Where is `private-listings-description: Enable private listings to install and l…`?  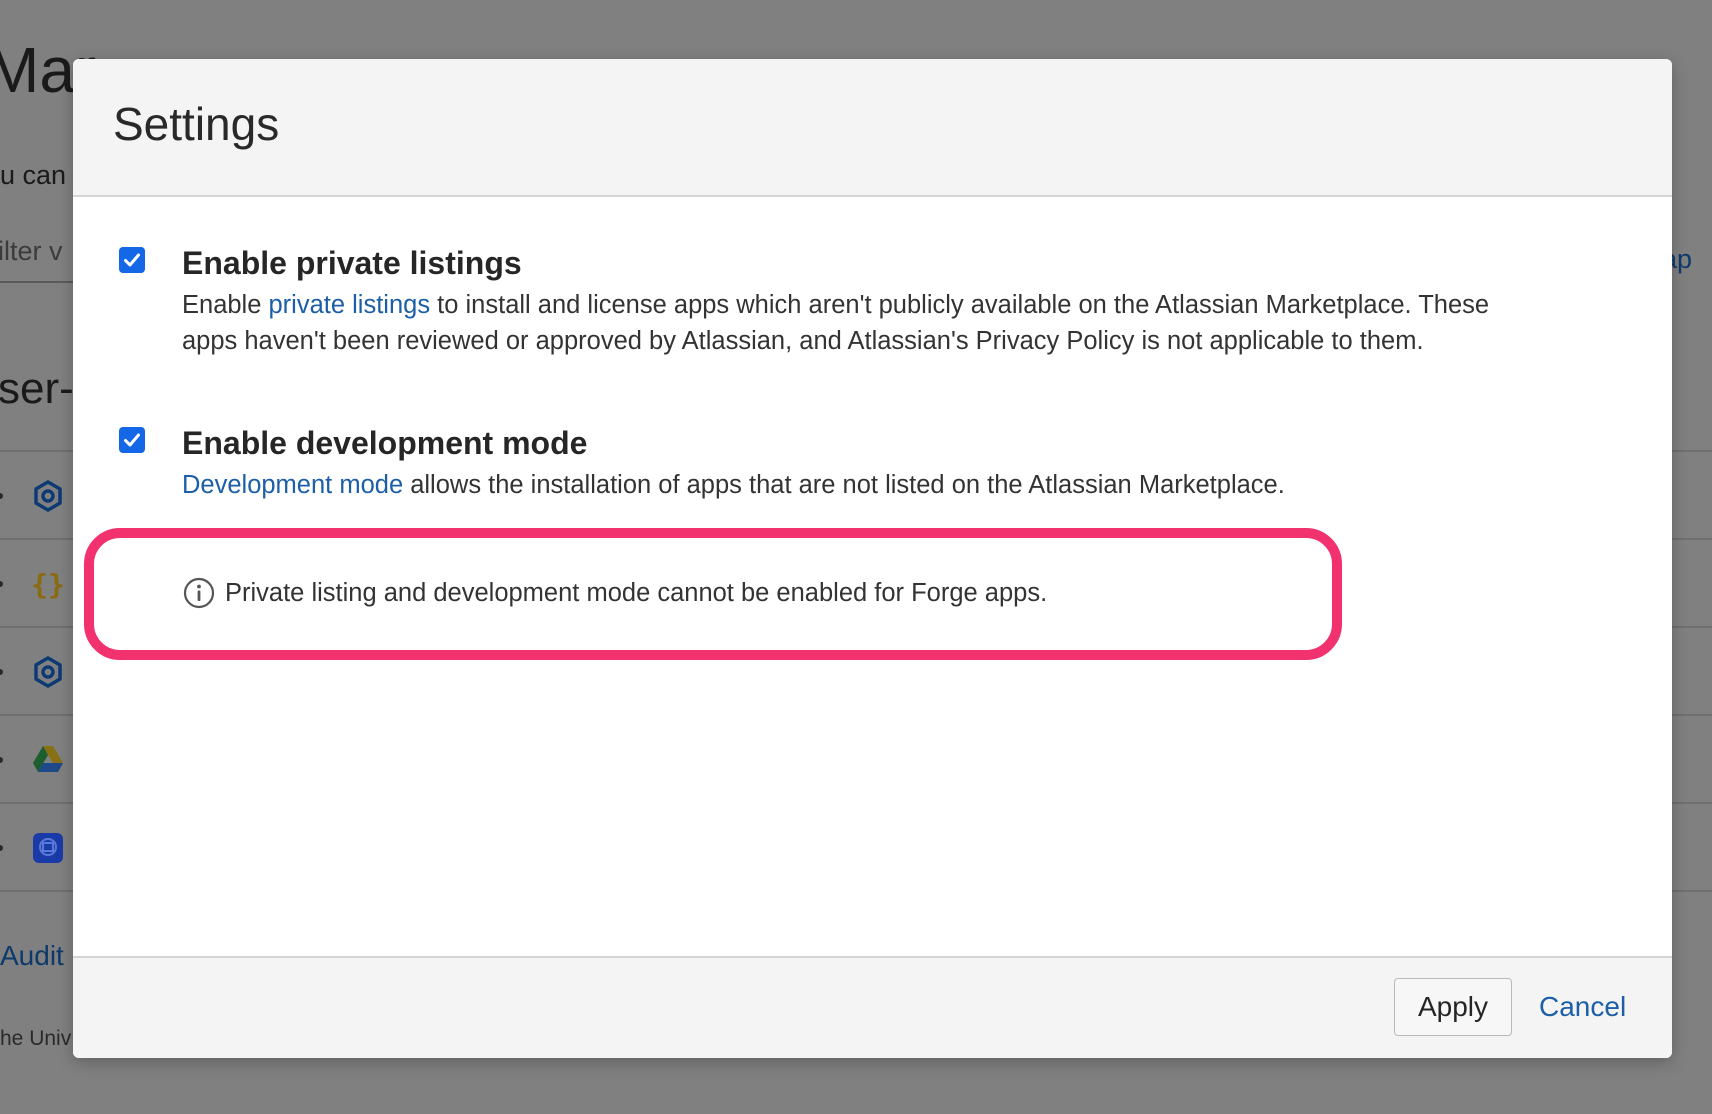 private-listings-description: Enable private listings to install and l… is located at coordinates (862, 323).